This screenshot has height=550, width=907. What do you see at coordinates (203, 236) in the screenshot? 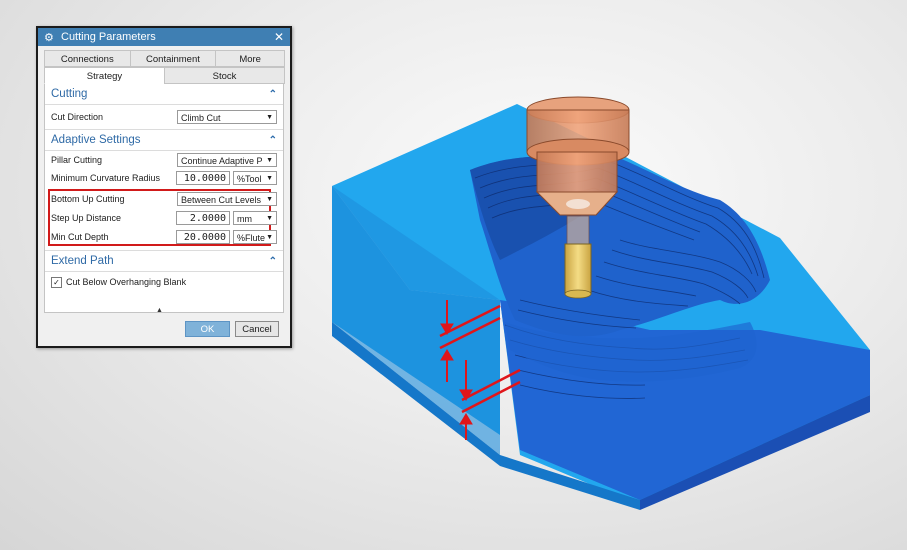
I see `min-cut-depth-input: 20.0000` at bounding box center [203, 236].